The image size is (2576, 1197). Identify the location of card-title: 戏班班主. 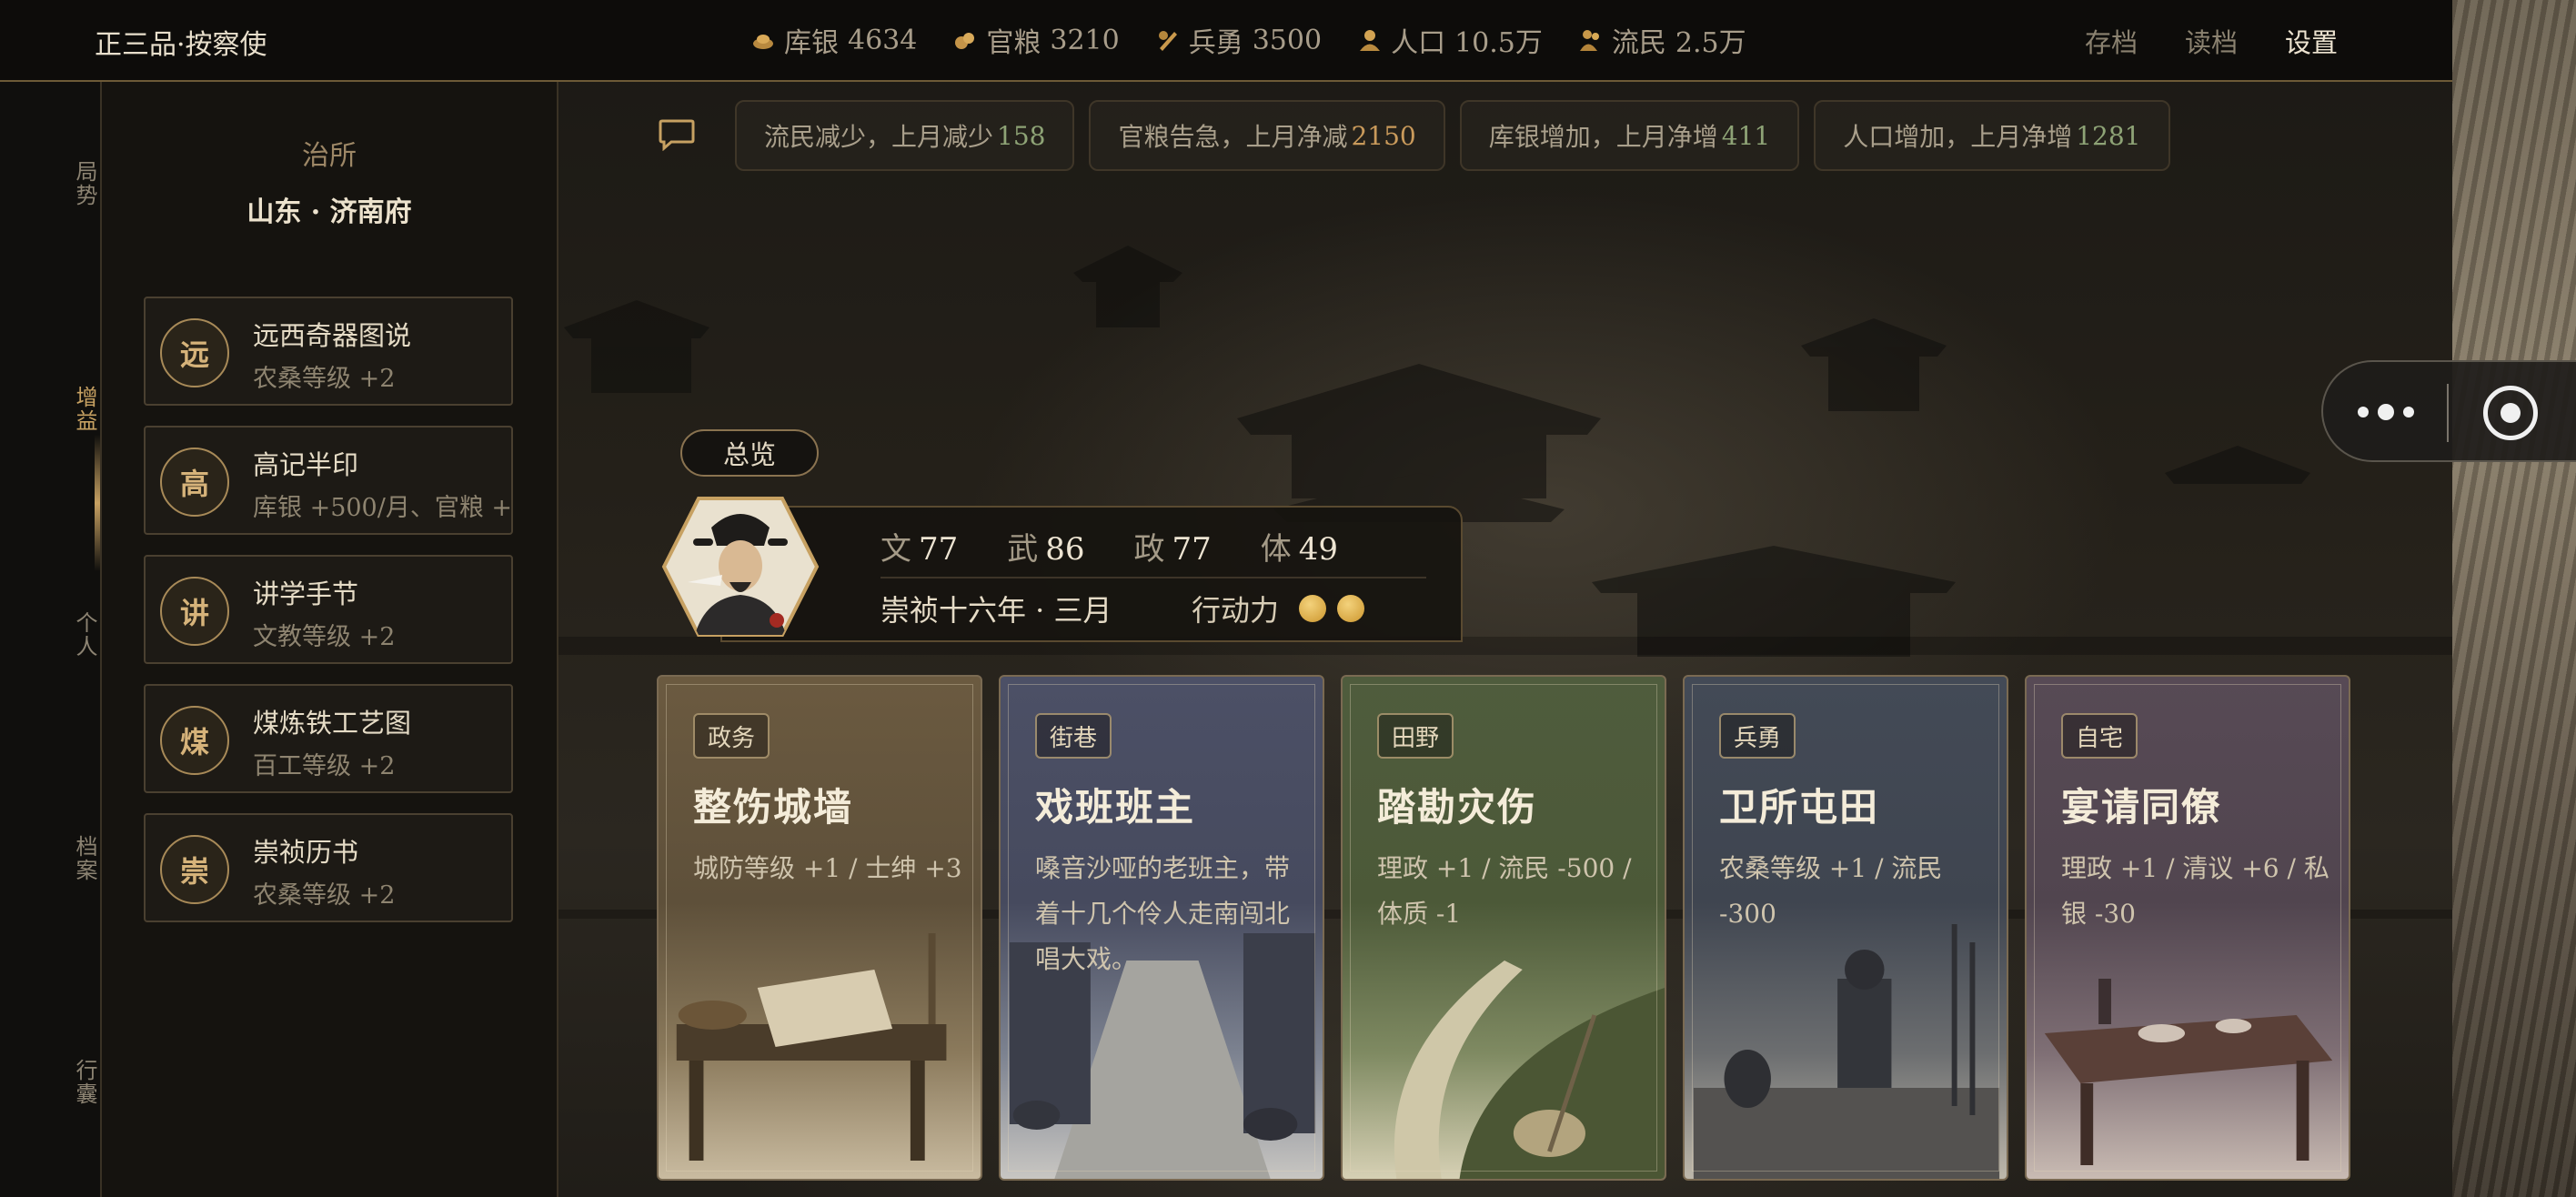
(1115, 807).